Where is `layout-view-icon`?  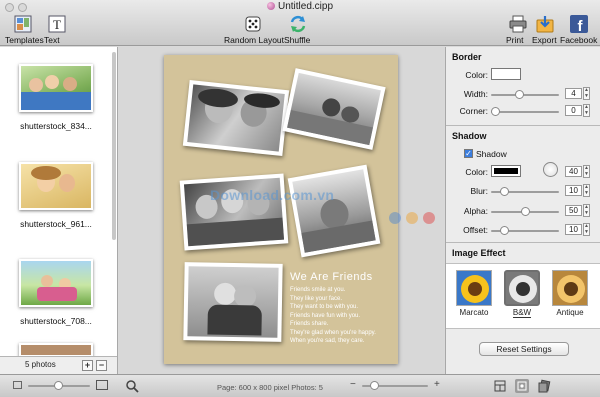 layout-view-icon is located at coordinates (522, 386).